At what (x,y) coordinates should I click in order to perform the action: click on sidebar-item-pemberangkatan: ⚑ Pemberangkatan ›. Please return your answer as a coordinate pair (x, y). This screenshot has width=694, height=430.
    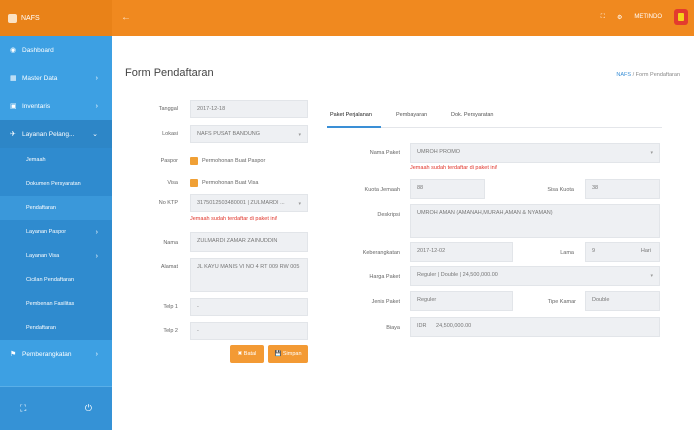
    Looking at the image, I should click on (56, 354).